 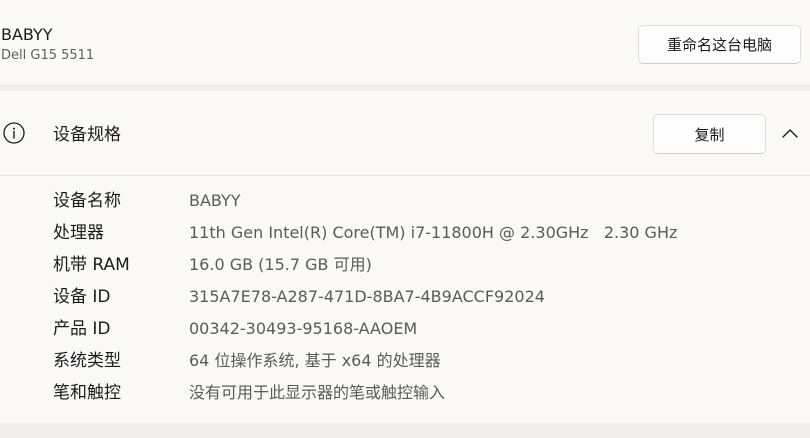 What do you see at coordinates (719, 44) in the screenshot?
I see `rename-pc-button: 重命名这台电脑` at bounding box center [719, 44].